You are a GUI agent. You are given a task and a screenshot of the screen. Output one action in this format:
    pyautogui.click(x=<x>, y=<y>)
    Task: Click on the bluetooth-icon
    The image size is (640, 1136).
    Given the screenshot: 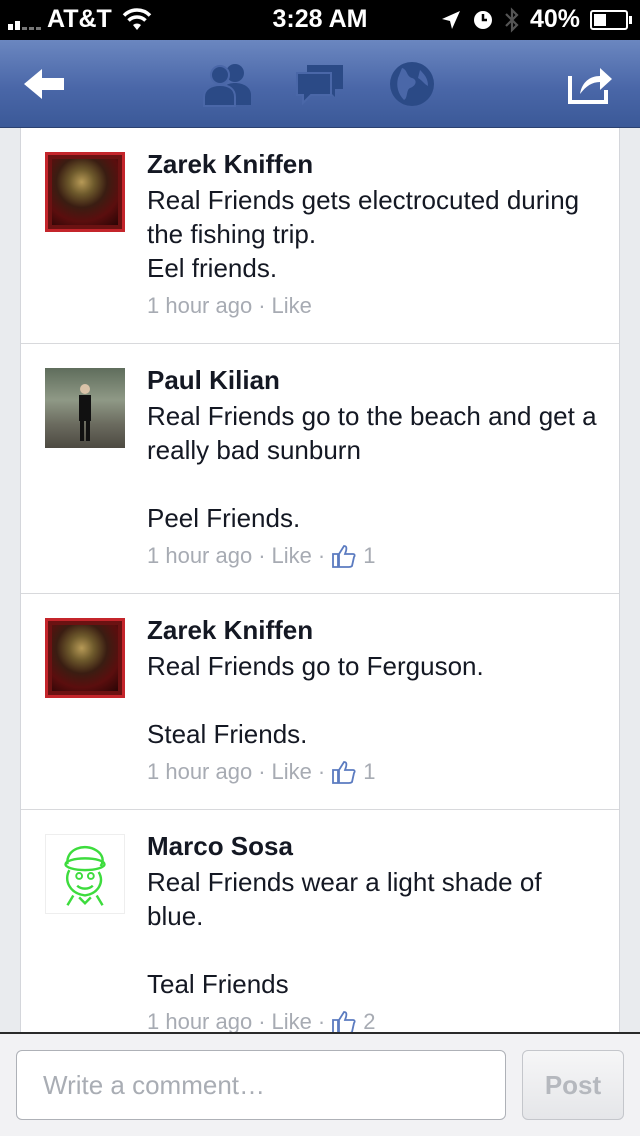 What is the action you would take?
    pyautogui.click(x=512, y=19)
    